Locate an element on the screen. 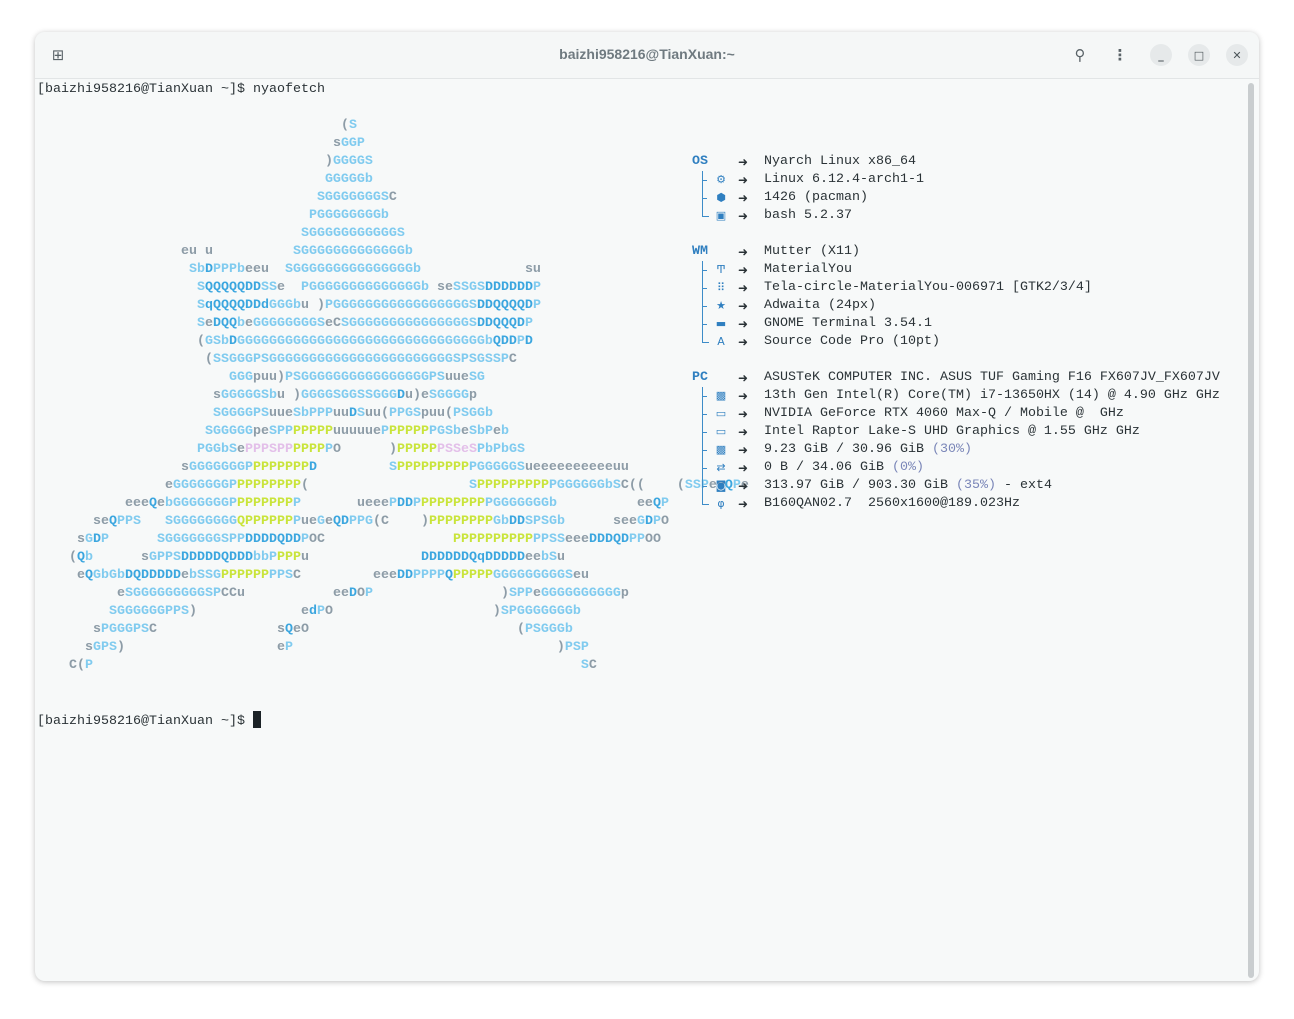 This screenshot has height=1019, width=1294. art-segment: GGP is located at coordinates (352, 143).